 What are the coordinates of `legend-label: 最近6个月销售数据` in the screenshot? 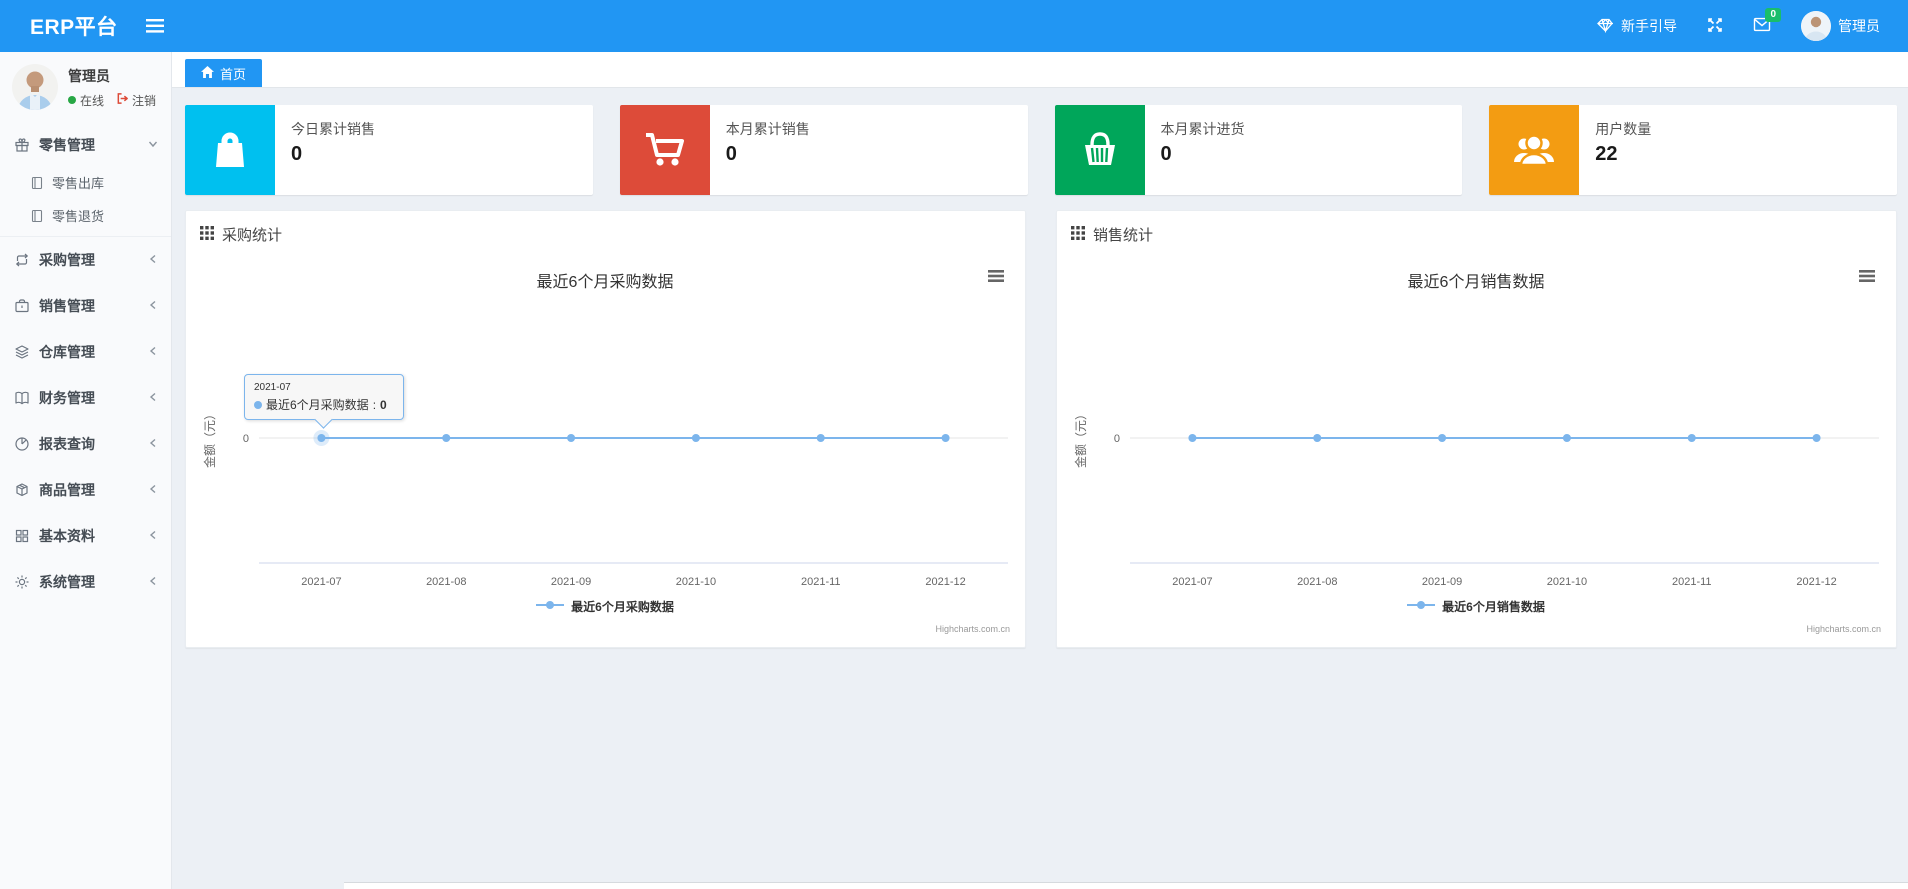 It's located at (1493, 607).